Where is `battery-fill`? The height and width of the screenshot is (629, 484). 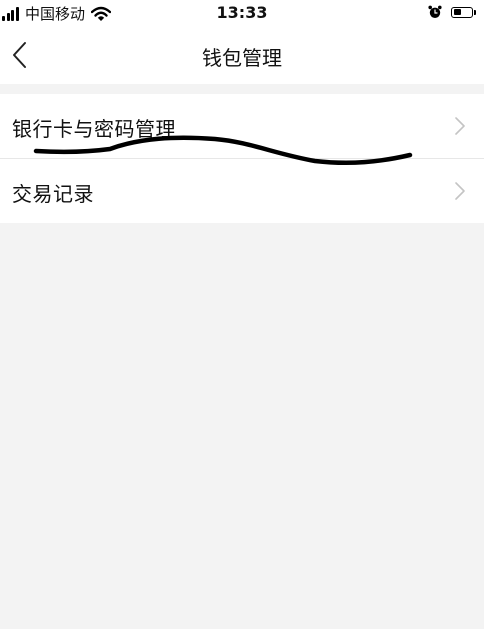 battery-fill is located at coordinates (457, 12).